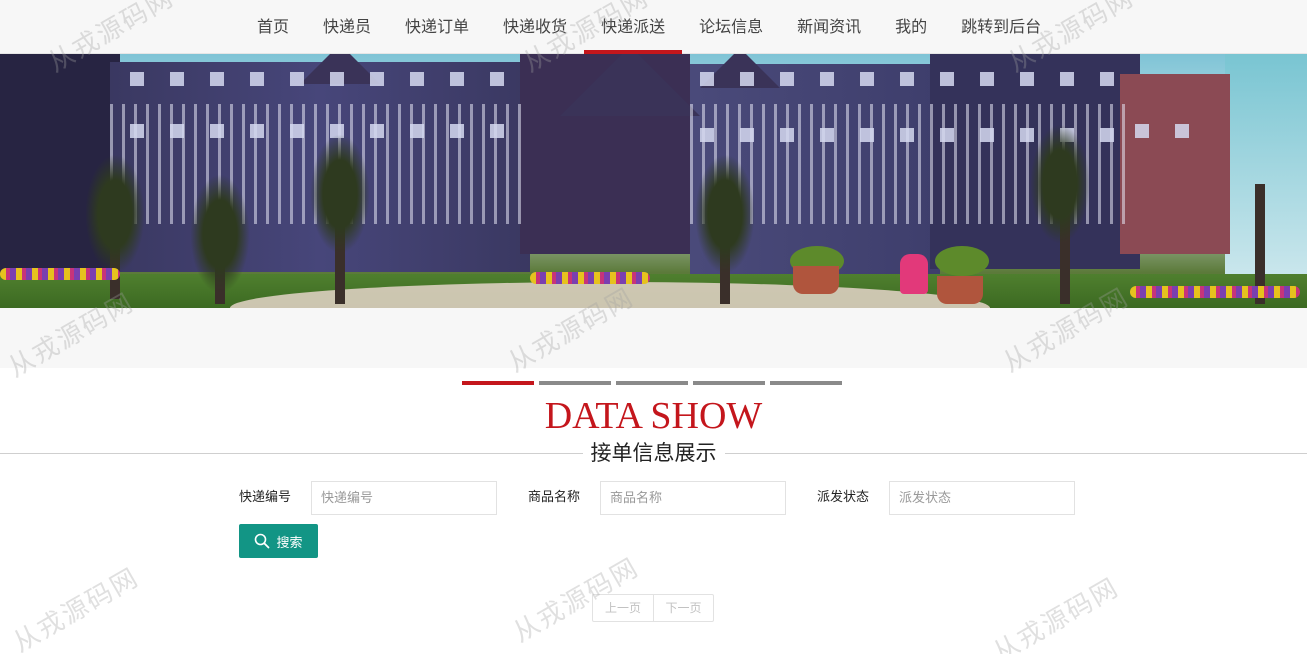  I want to click on banner-sky, so click(1266, 164).